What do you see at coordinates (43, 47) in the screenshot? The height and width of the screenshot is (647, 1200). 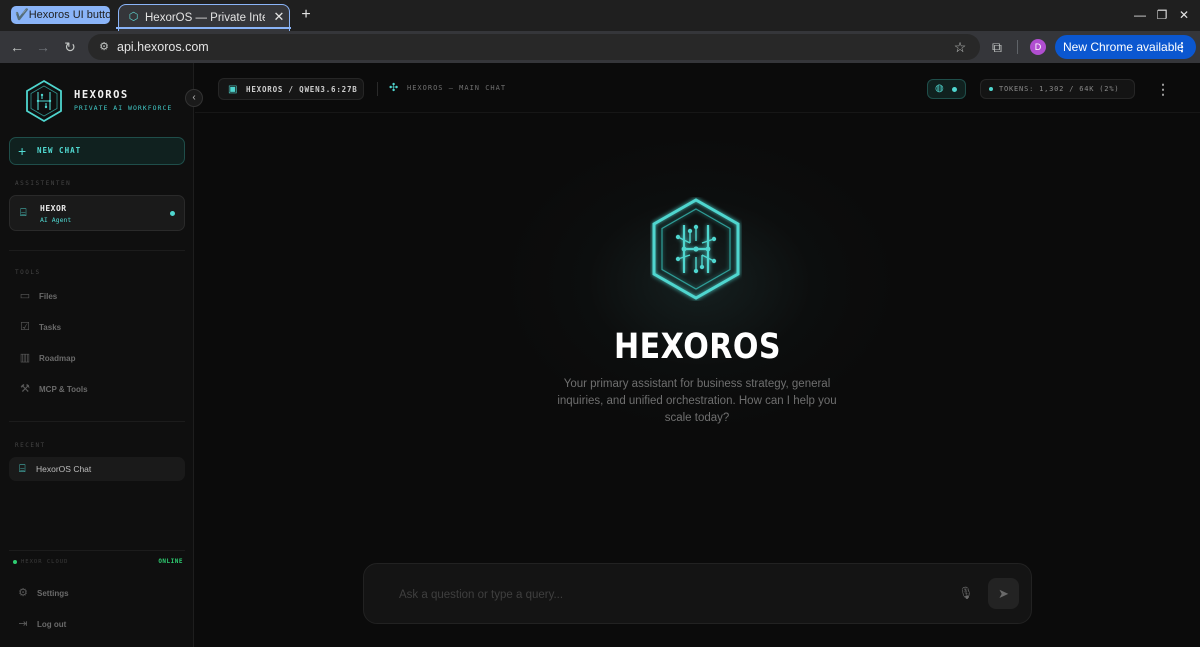 I see `forward-icon: →` at bounding box center [43, 47].